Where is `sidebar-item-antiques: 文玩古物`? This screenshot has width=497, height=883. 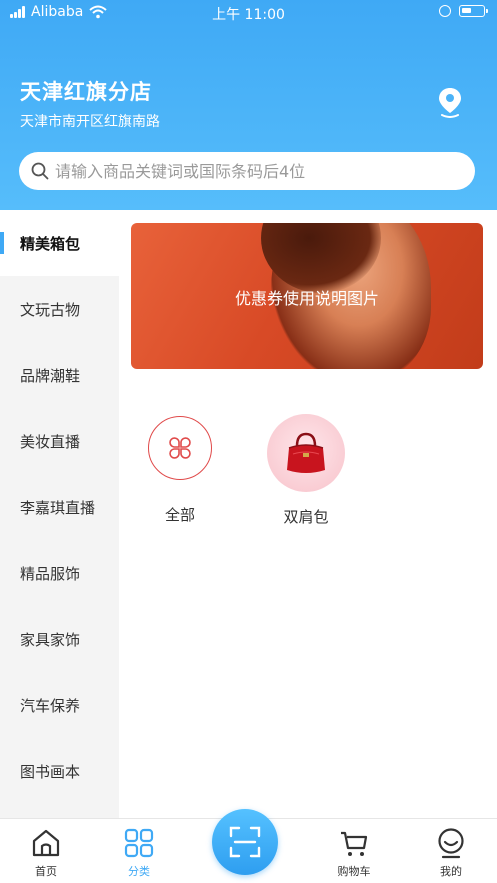 sidebar-item-antiques: 文玩古物 is located at coordinates (59, 309).